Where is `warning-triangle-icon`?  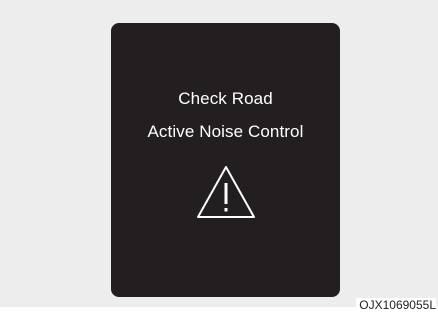
warning-triangle-icon is located at coordinates (226, 192).